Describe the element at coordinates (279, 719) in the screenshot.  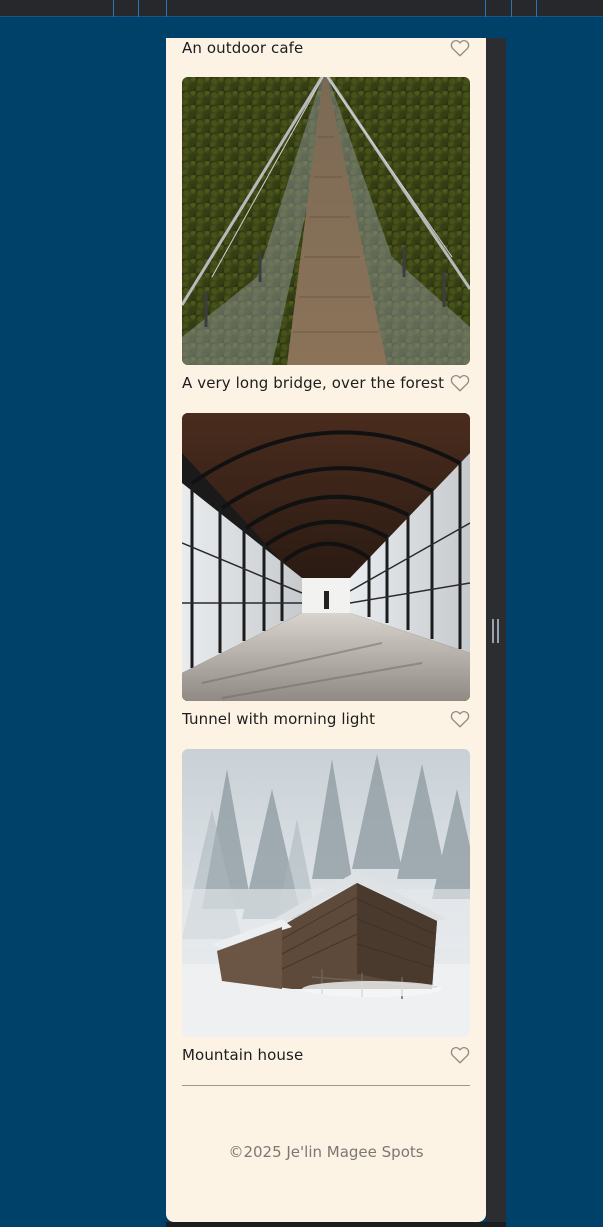
I see `card-title: Tunnel with morning light` at that location.